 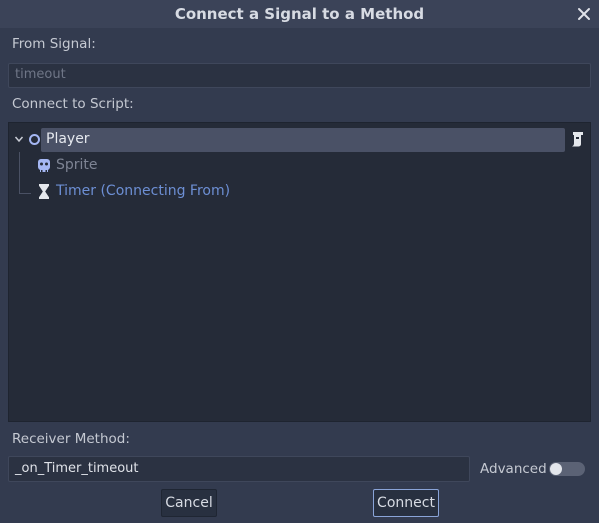 I want to click on selection-highlight, so click(x=303, y=140).